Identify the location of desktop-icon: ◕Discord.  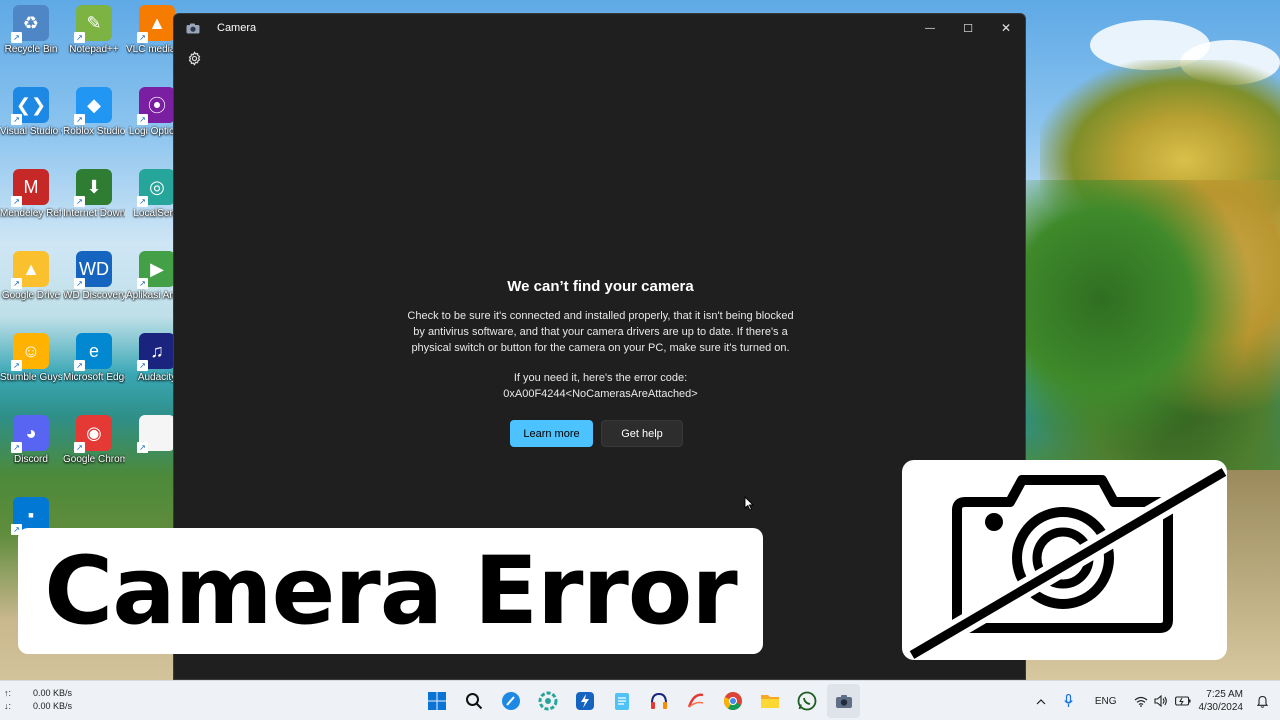
(31, 440).